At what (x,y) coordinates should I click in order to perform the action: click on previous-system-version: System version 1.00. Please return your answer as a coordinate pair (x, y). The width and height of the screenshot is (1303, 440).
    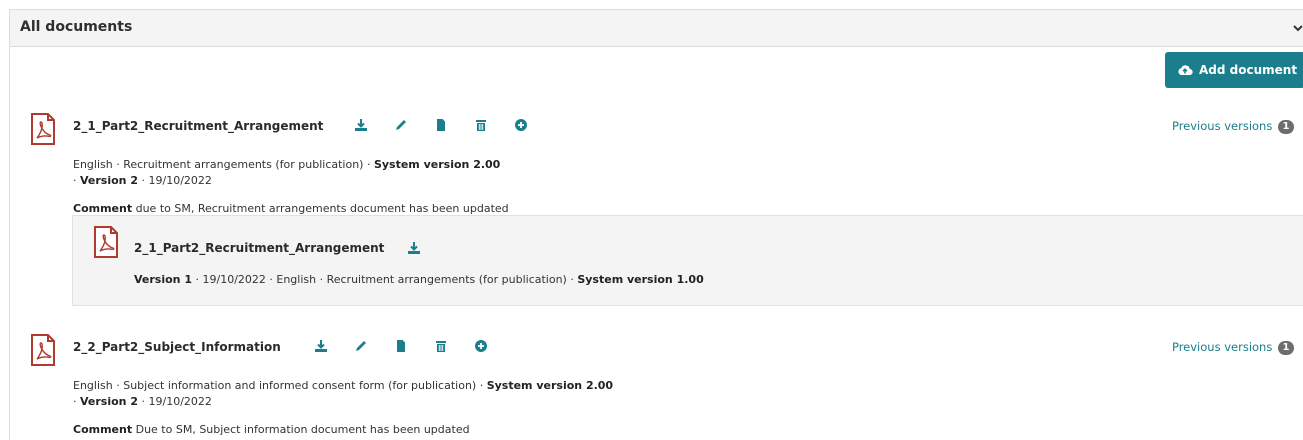
    Looking at the image, I should click on (640, 279).